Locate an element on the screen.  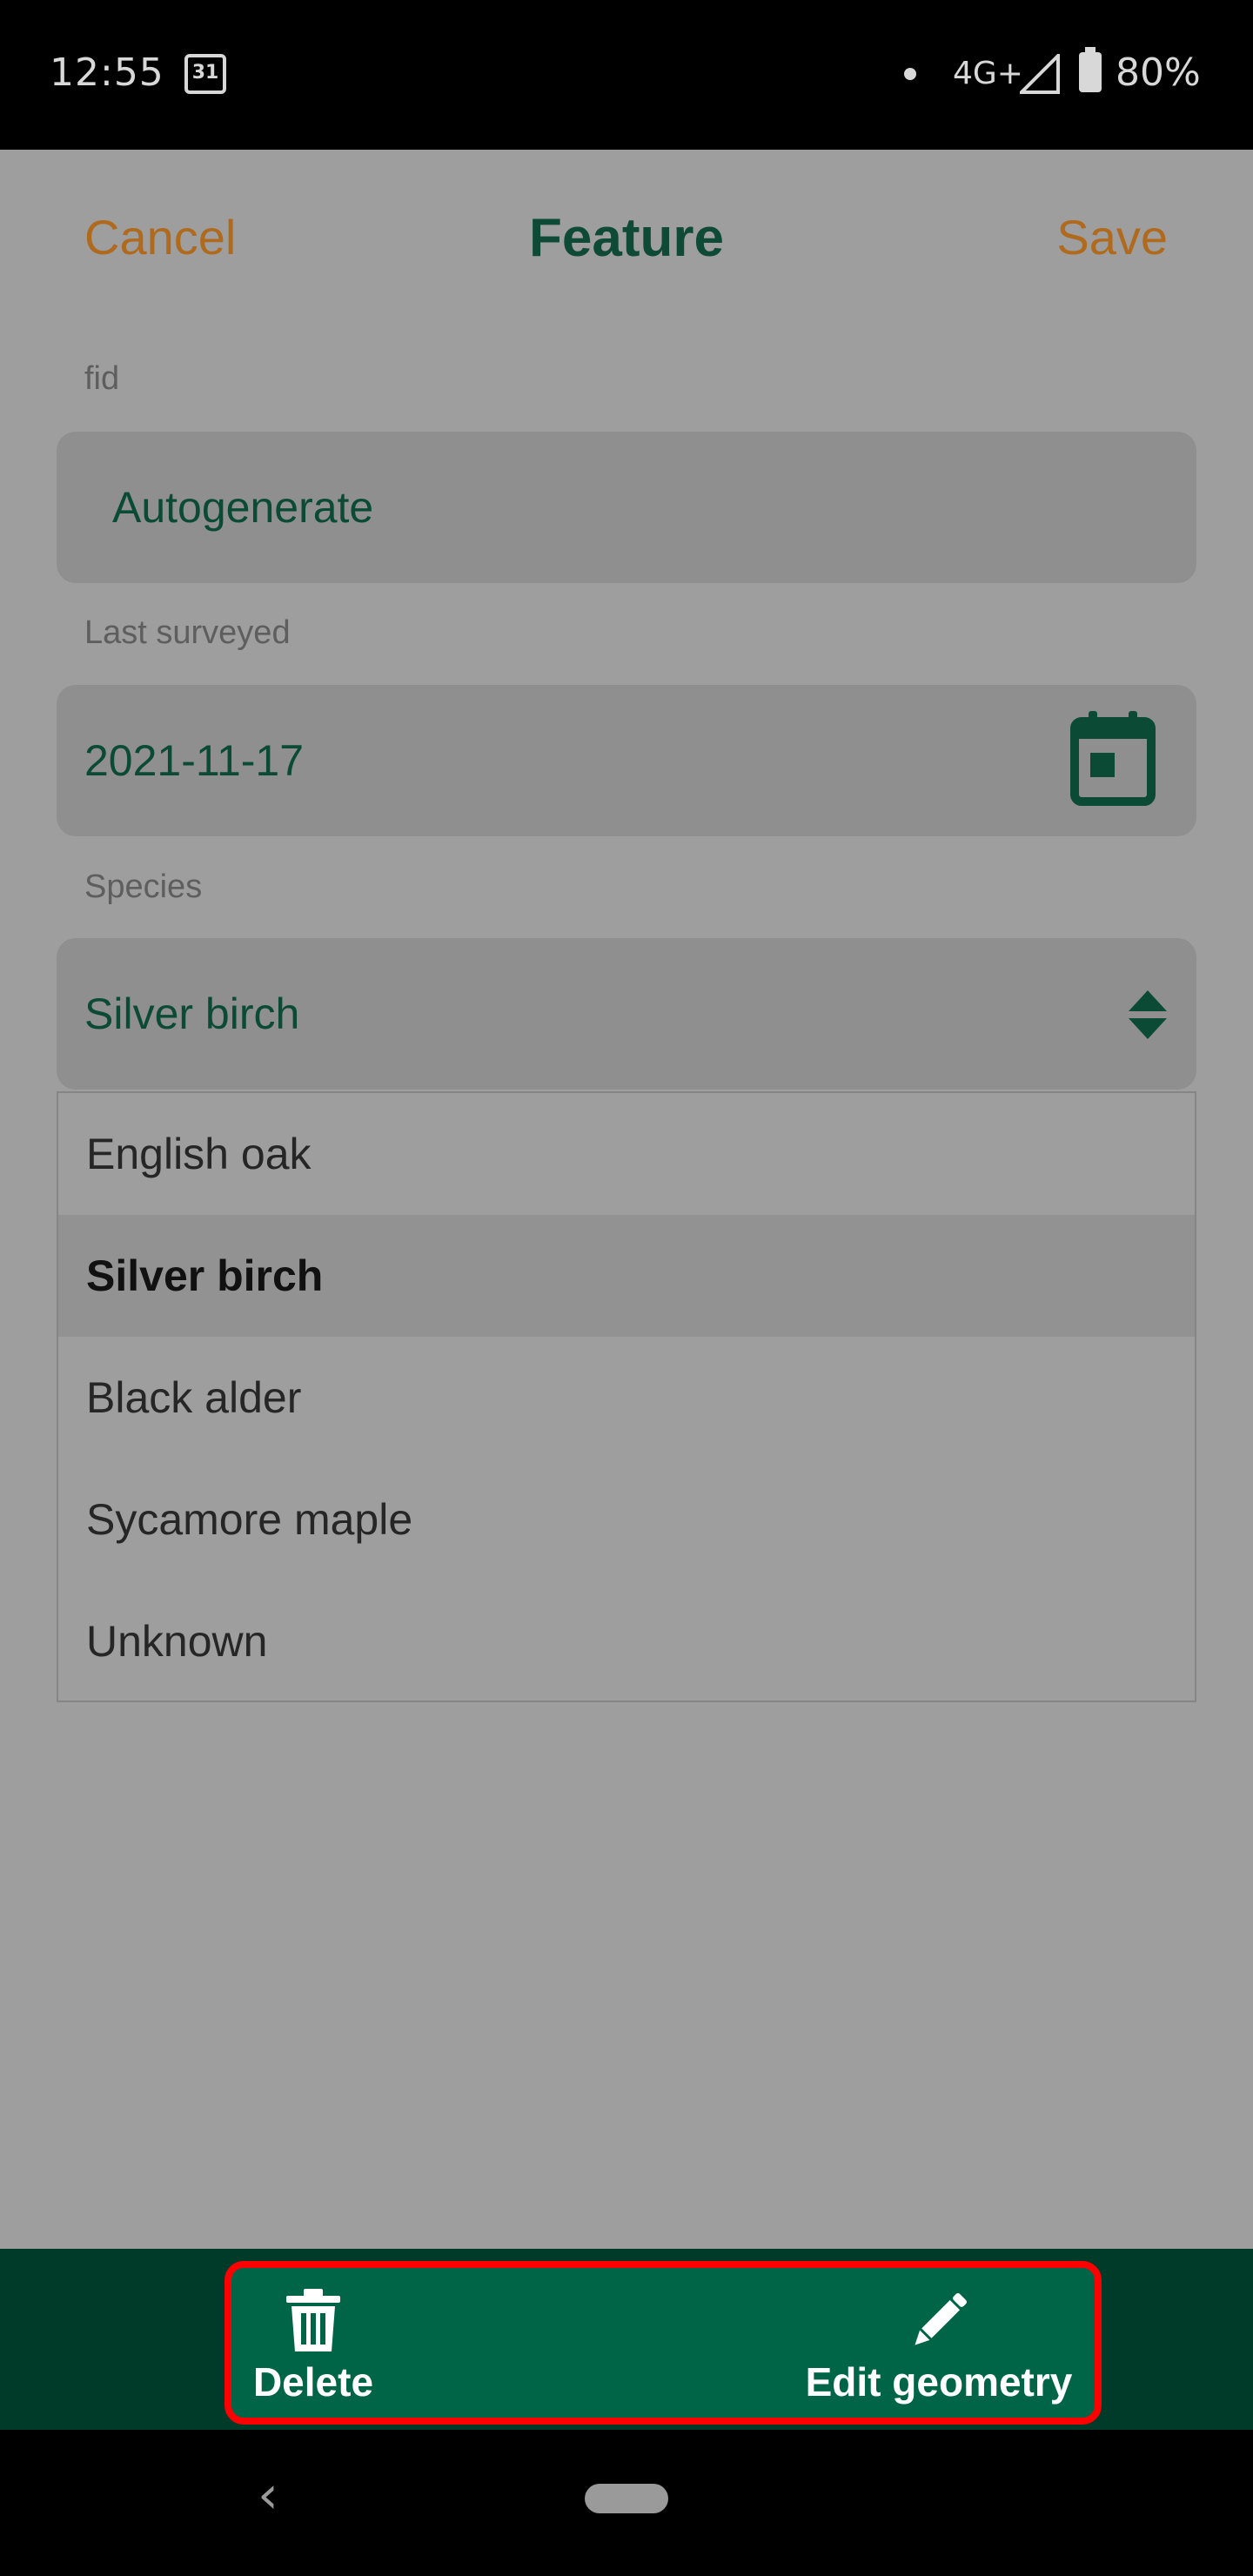
battery-percent: 80% is located at coordinates (1158, 72).